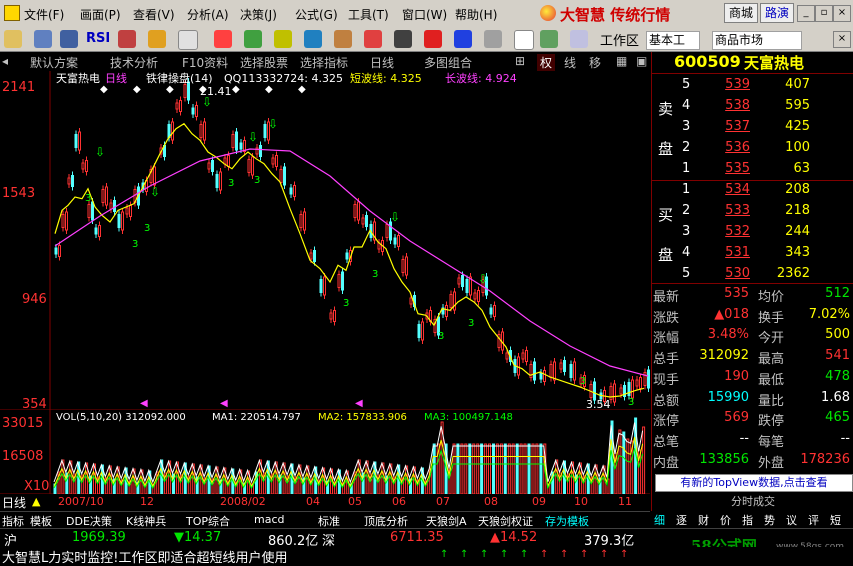 The width and height of the screenshot is (853, 566). What do you see at coordinates (549, 39) in the screenshot?
I see `book-icon` at bounding box center [549, 39].